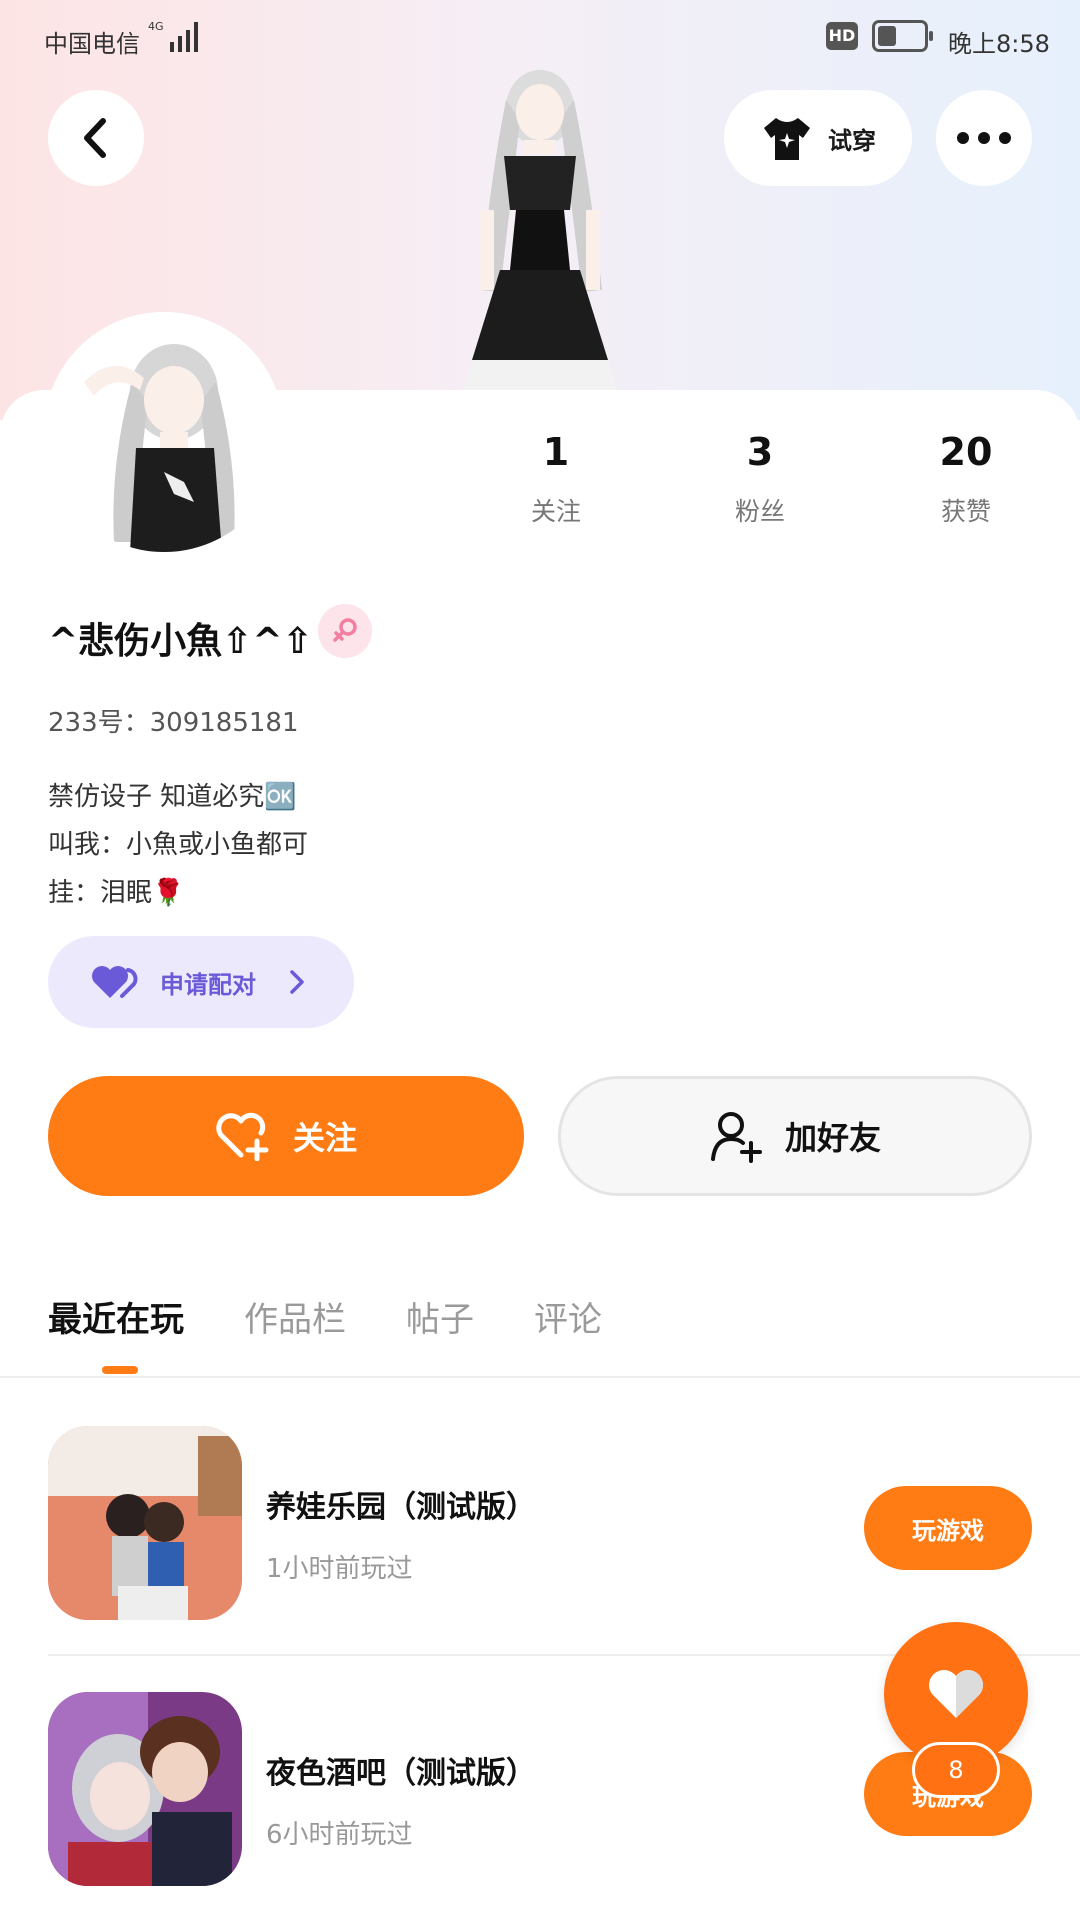 The width and height of the screenshot is (1080, 1920). I want to click on game-played-time: 6小时前玩过, so click(339, 1835).